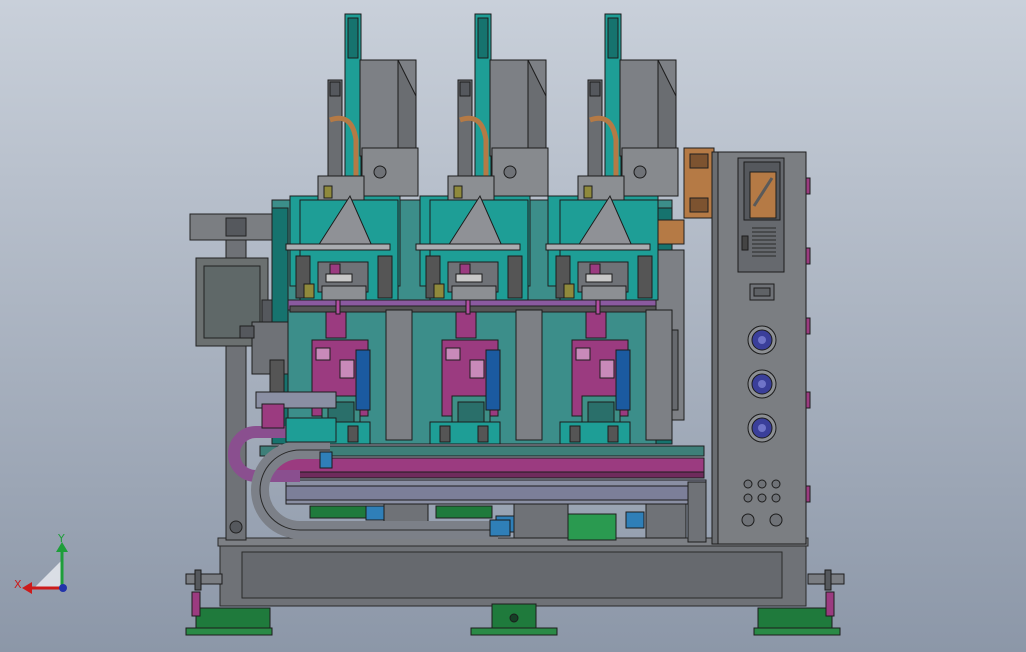  Describe the element at coordinates (512, 575) in the screenshot. I see `base-beam-inner` at that location.